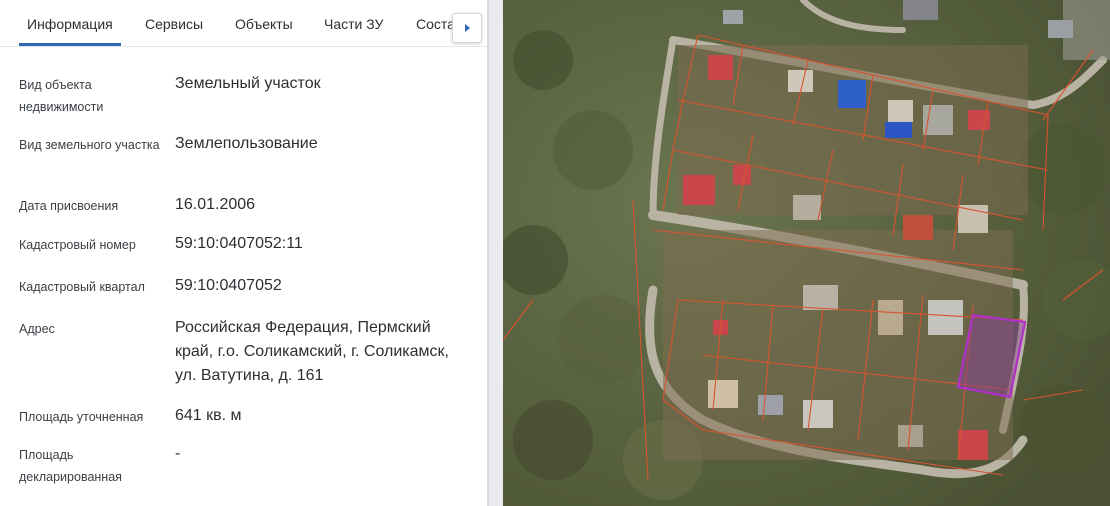  I want to click on panel-divider-line, so click(488, 253).